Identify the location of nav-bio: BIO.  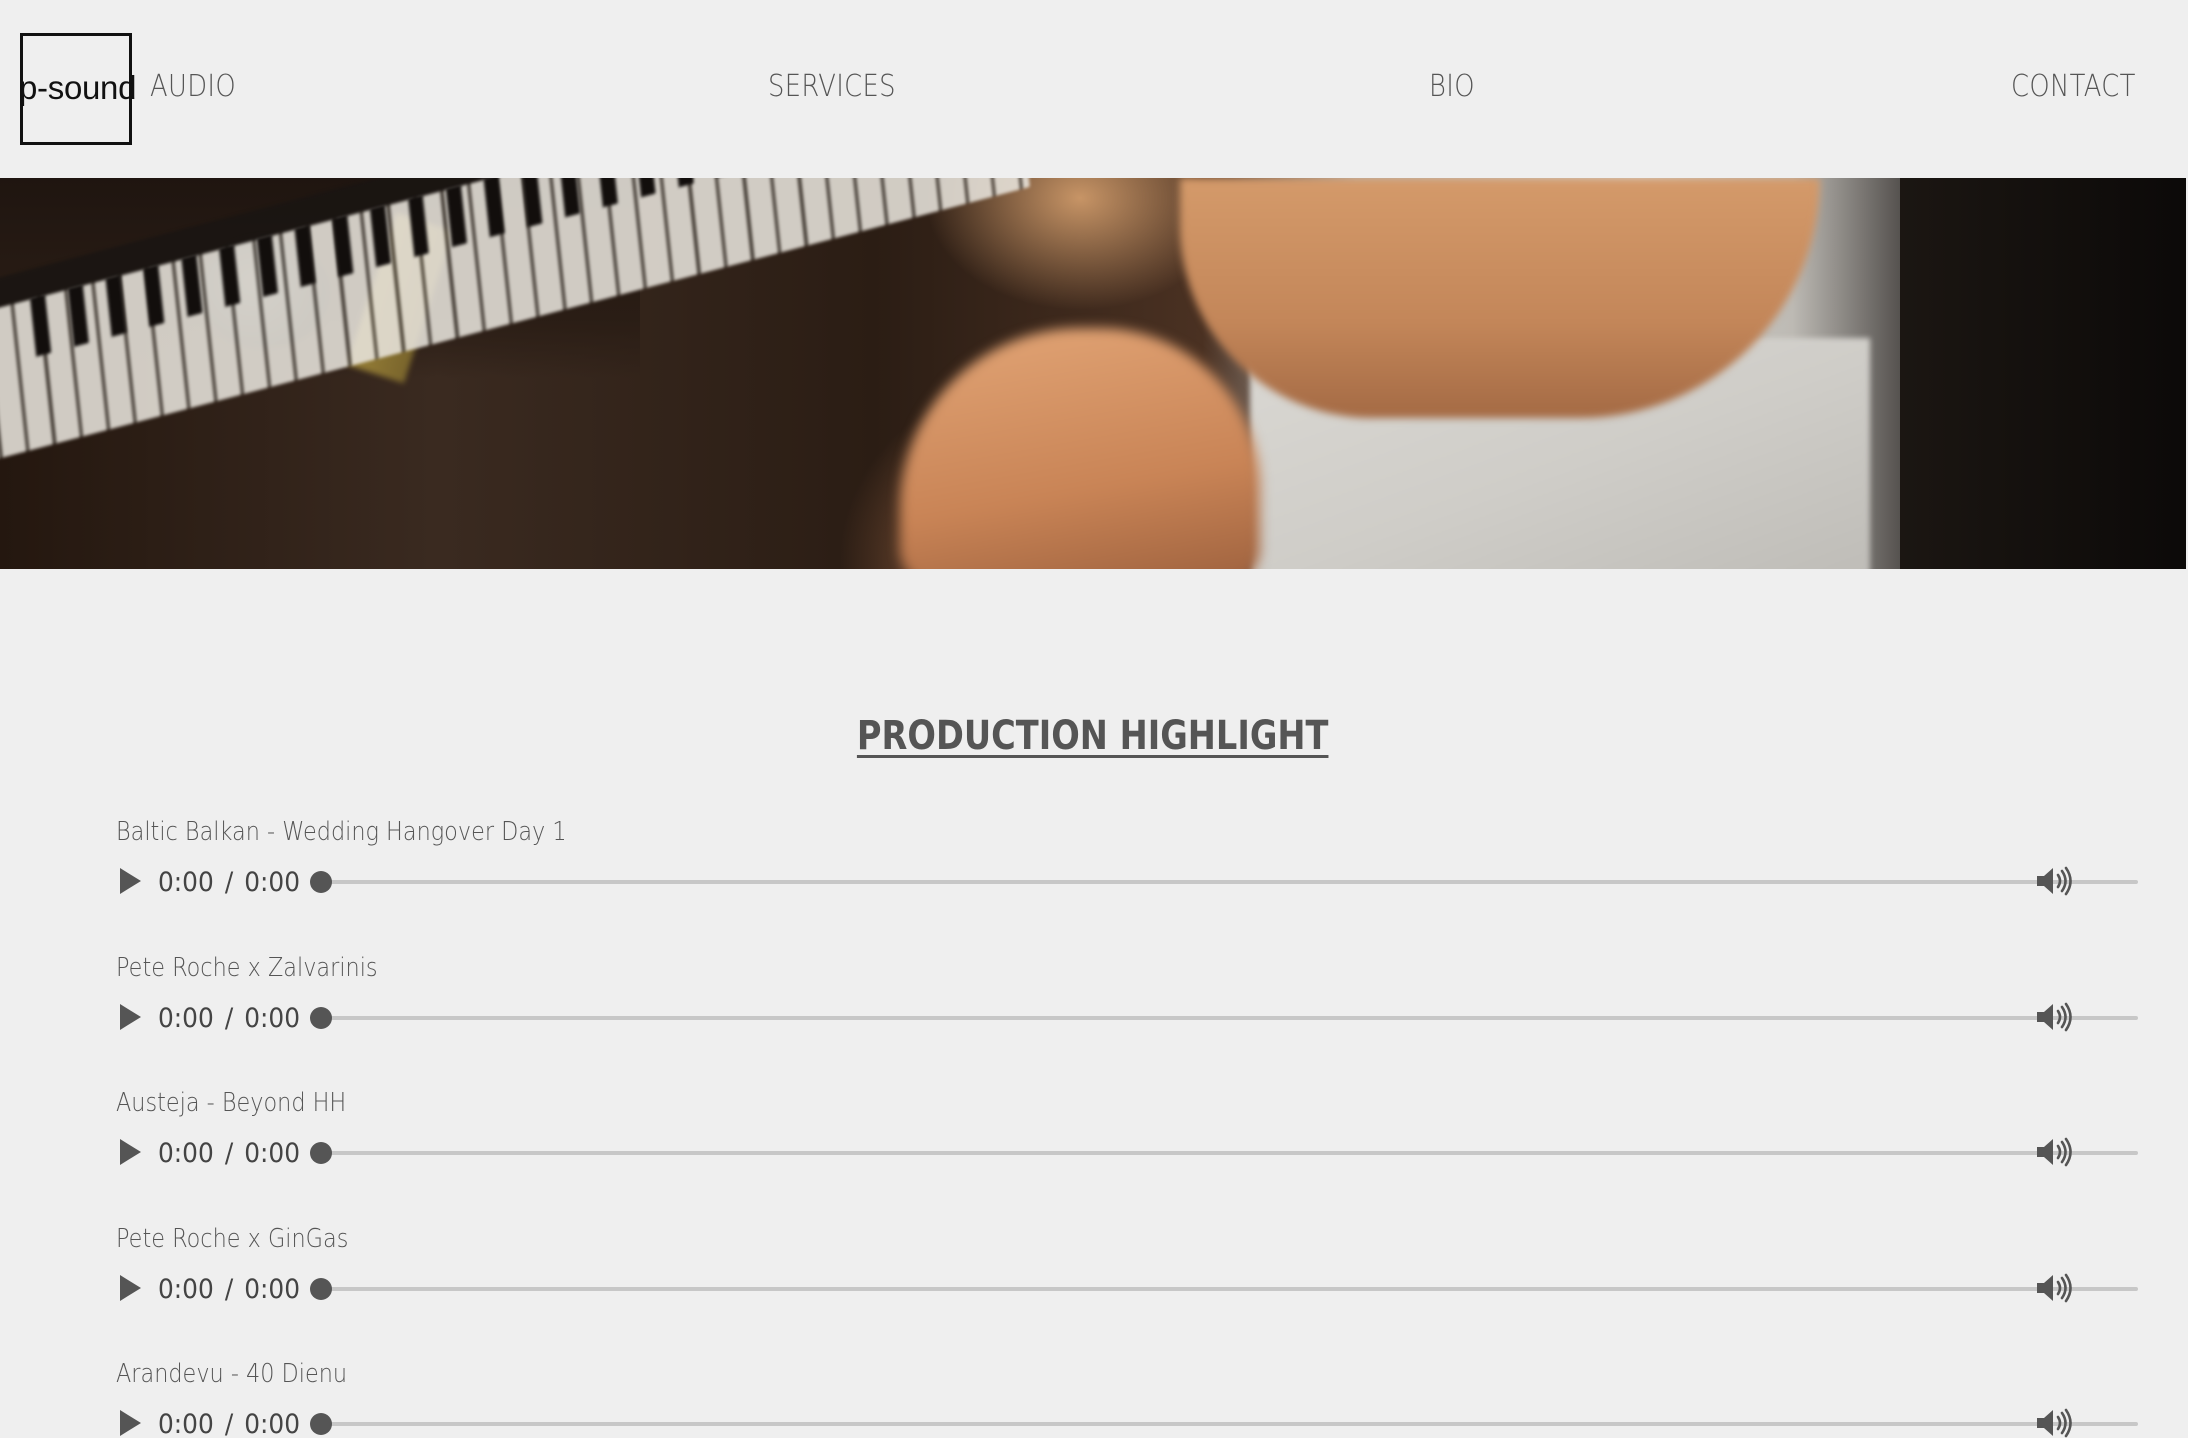
(1452, 87).